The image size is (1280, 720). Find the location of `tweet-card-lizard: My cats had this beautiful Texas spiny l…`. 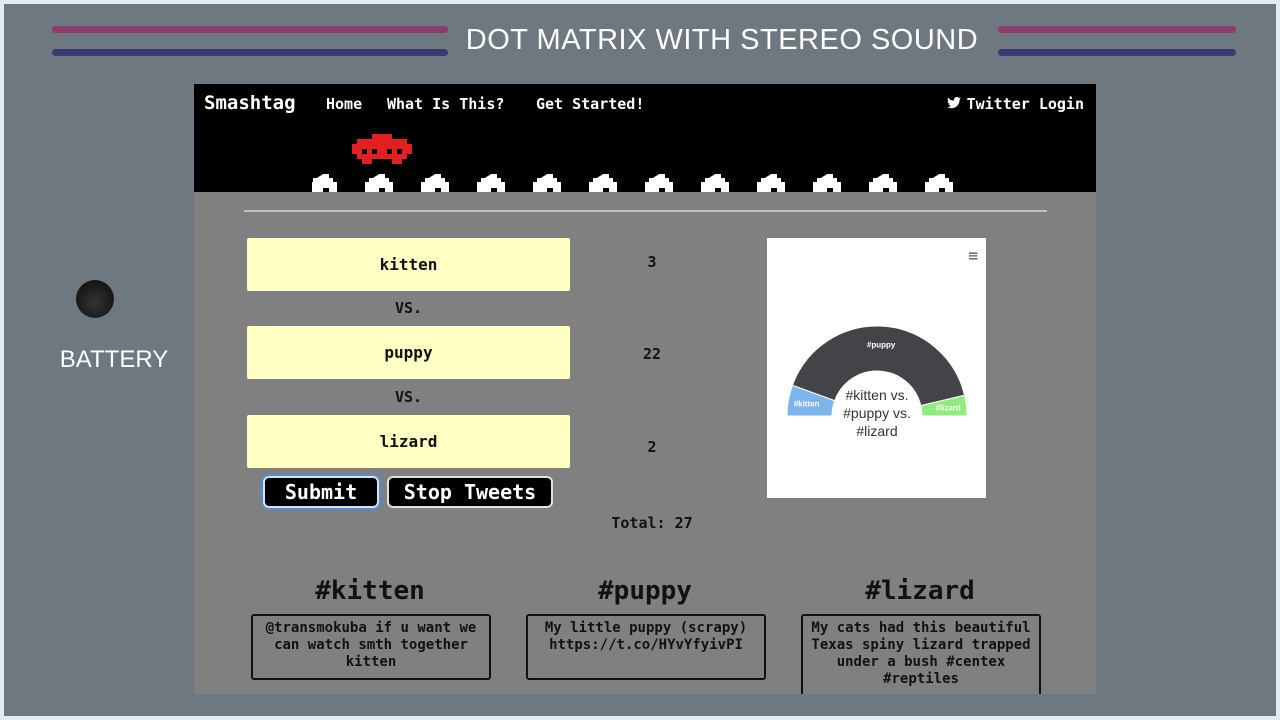

tweet-card-lizard: My cats had this beautiful Texas spiny l… is located at coordinates (921, 654).